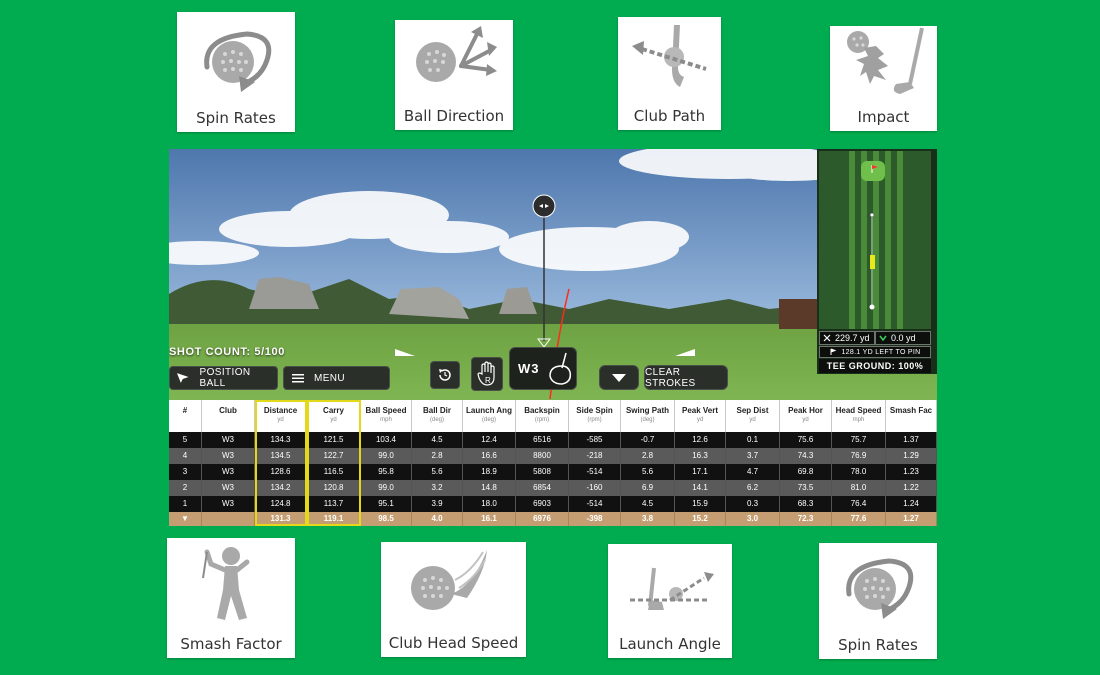 Image resolution: width=1100 pixels, height=675 pixels. What do you see at coordinates (386, 416) in the screenshot?
I see `column-header: Ball Speed mph` at bounding box center [386, 416].